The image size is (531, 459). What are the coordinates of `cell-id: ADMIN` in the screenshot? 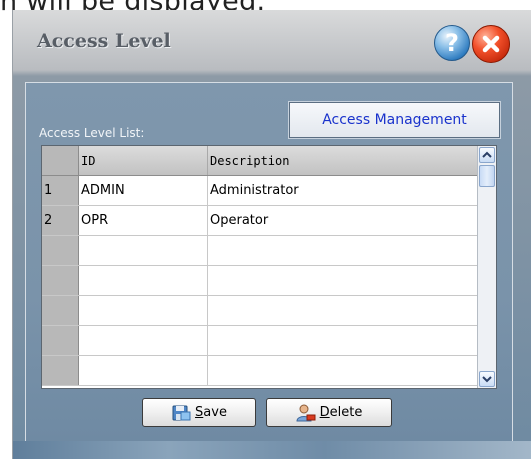 It's located at (143, 190).